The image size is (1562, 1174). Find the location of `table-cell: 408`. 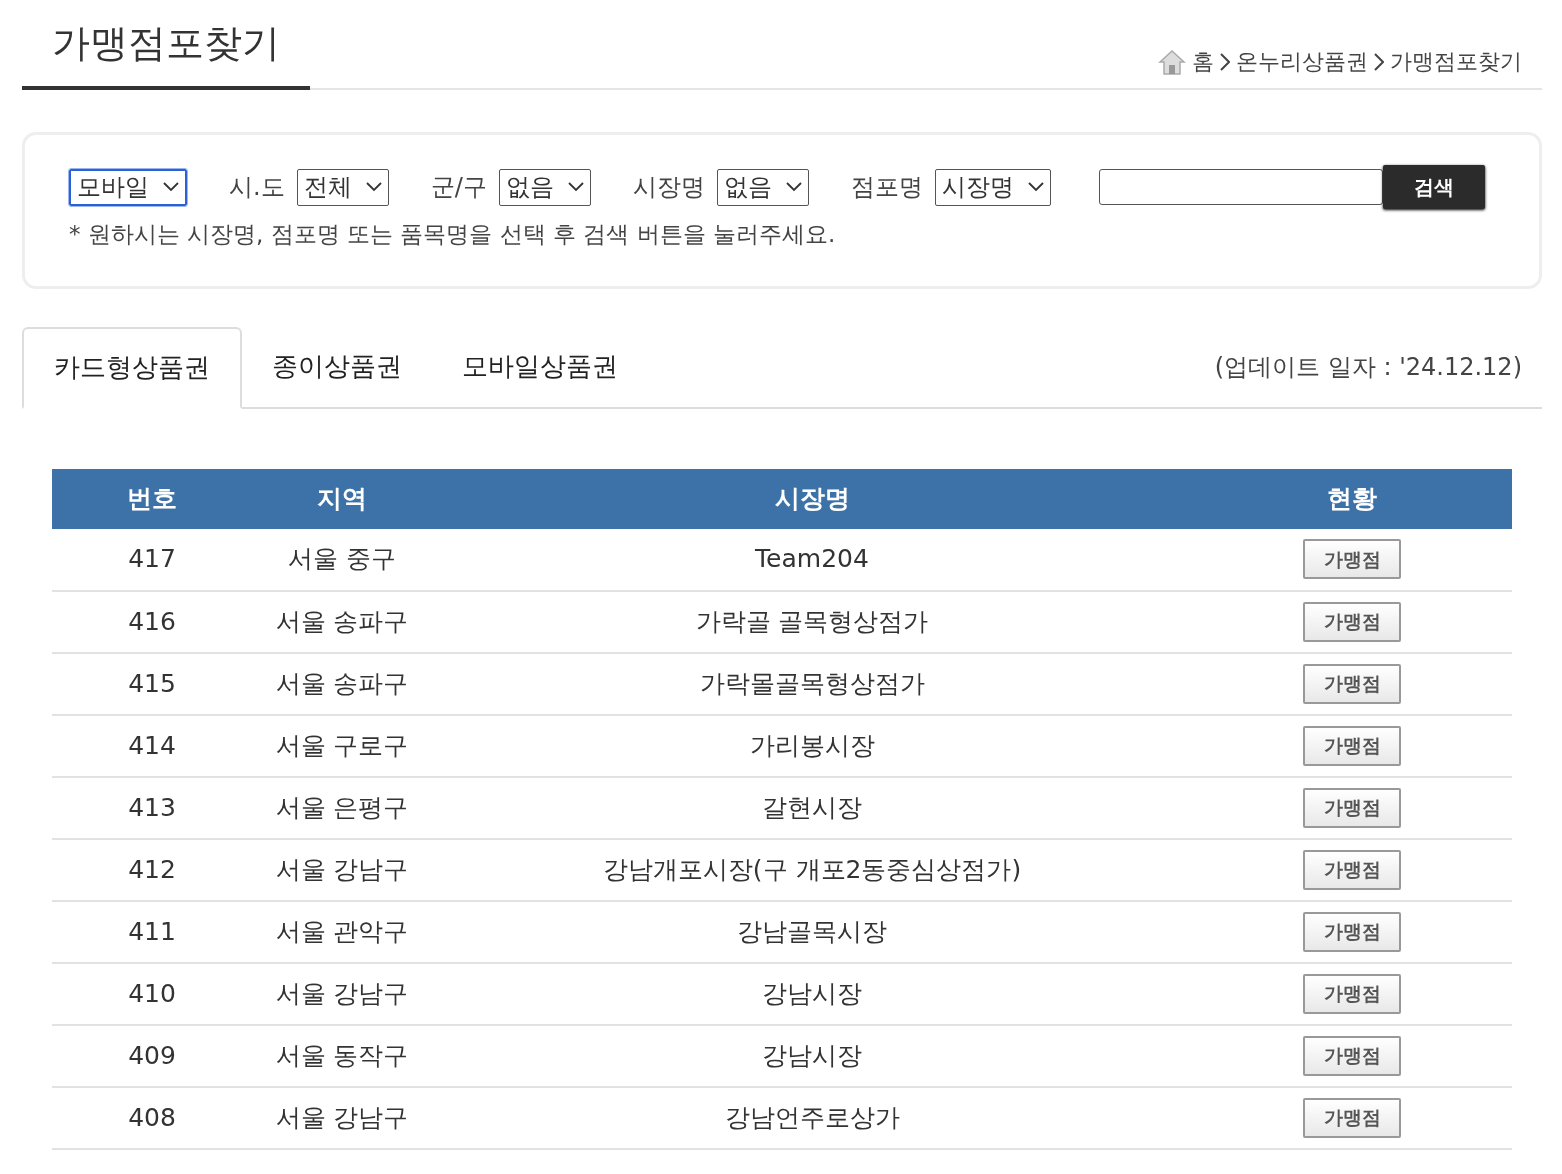

table-cell: 408 is located at coordinates (152, 1117).